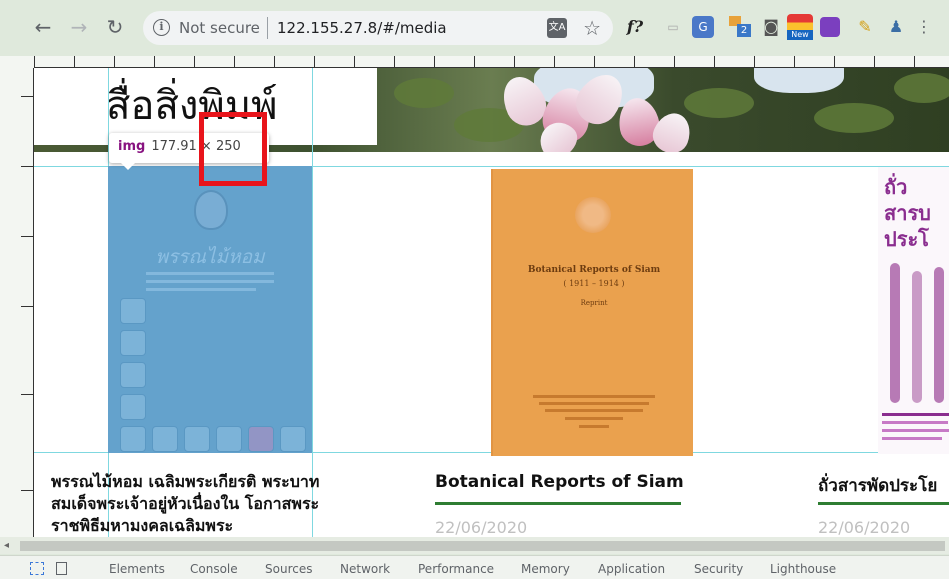 The width and height of the screenshot is (949, 579). What do you see at coordinates (37, 568) in the screenshot?
I see `inspect-element-icon` at bounding box center [37, 568].